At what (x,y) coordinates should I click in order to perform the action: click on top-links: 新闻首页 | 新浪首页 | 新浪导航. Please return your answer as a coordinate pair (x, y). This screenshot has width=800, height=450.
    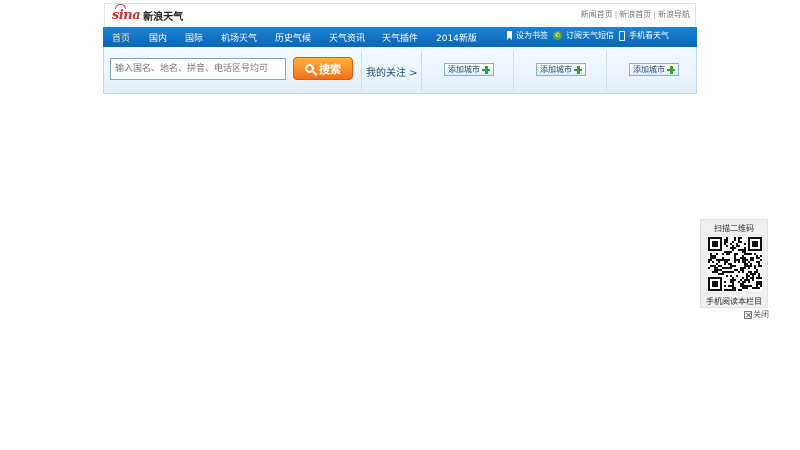
    Looking at the image, I should click on (635, 14).